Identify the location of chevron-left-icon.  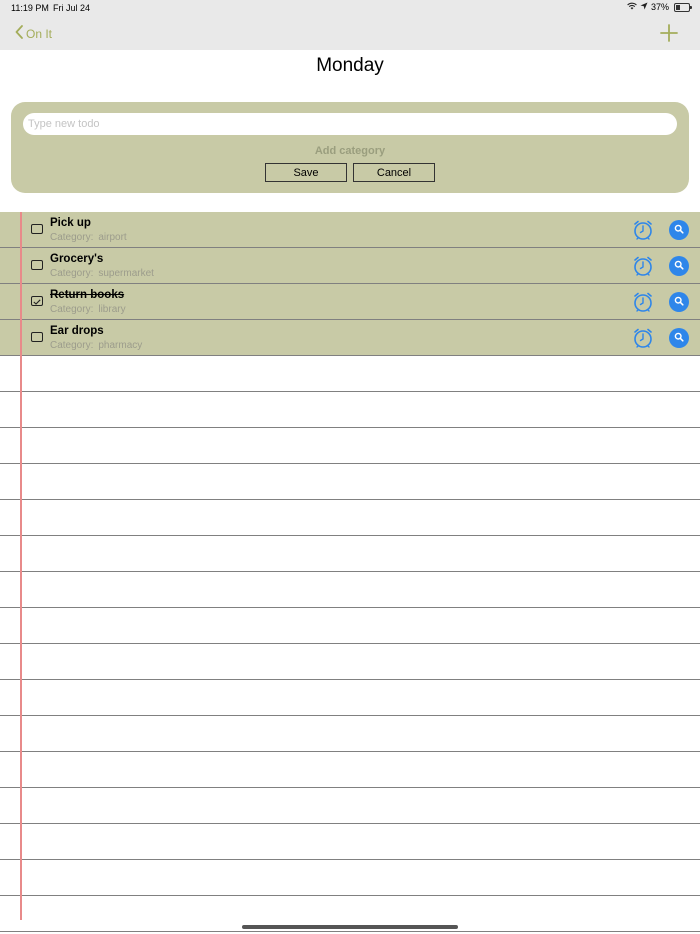
(19, 33).